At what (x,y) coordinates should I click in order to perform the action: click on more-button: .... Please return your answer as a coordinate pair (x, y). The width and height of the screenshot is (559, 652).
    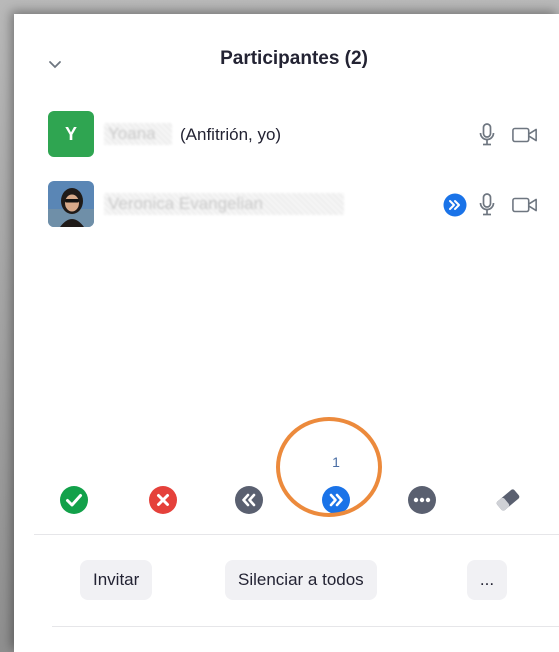
    Looking at the image, I should click on (487, 580).